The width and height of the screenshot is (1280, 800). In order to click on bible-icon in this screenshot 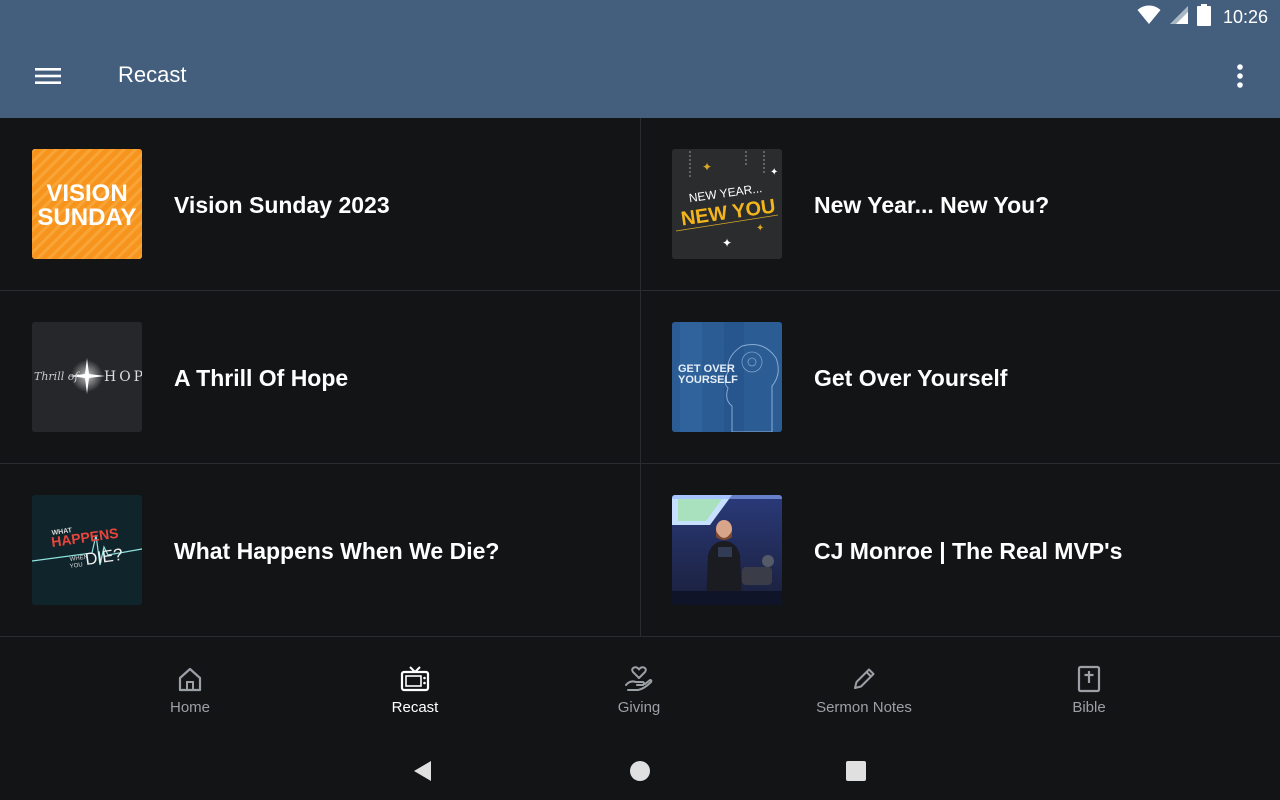, I will do `click(1089, 679)`.